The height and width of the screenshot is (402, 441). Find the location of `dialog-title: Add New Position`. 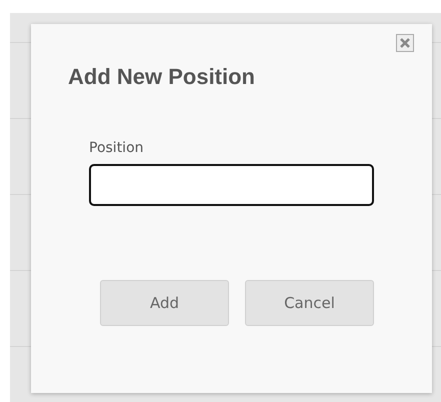

dialog-title: Add New Position is located at coordinates (162, 77).